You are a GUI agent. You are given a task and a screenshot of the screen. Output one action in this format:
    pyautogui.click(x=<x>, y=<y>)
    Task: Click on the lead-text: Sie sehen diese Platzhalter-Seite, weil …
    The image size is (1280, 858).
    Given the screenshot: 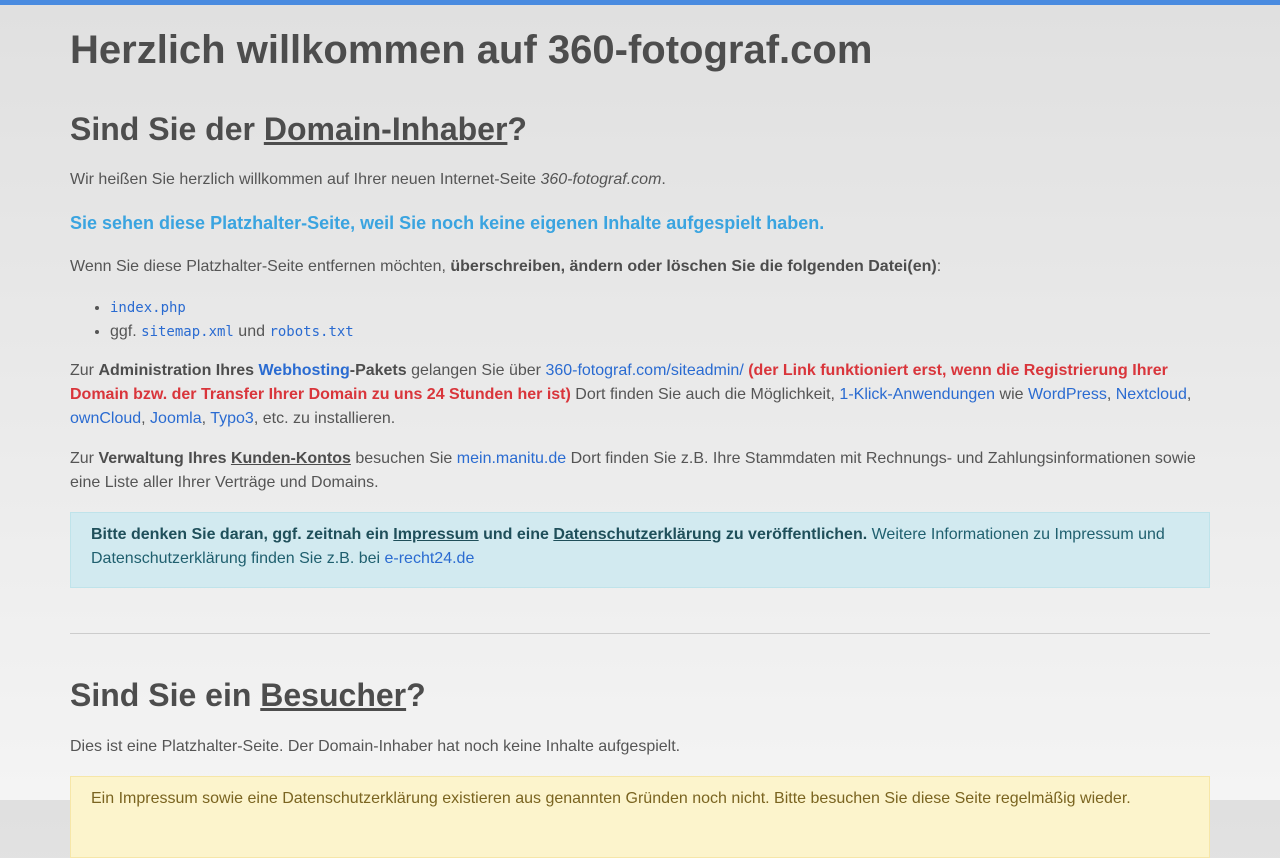 What is the action you would take?
    pyautogui.click(x=447, y=223)
    